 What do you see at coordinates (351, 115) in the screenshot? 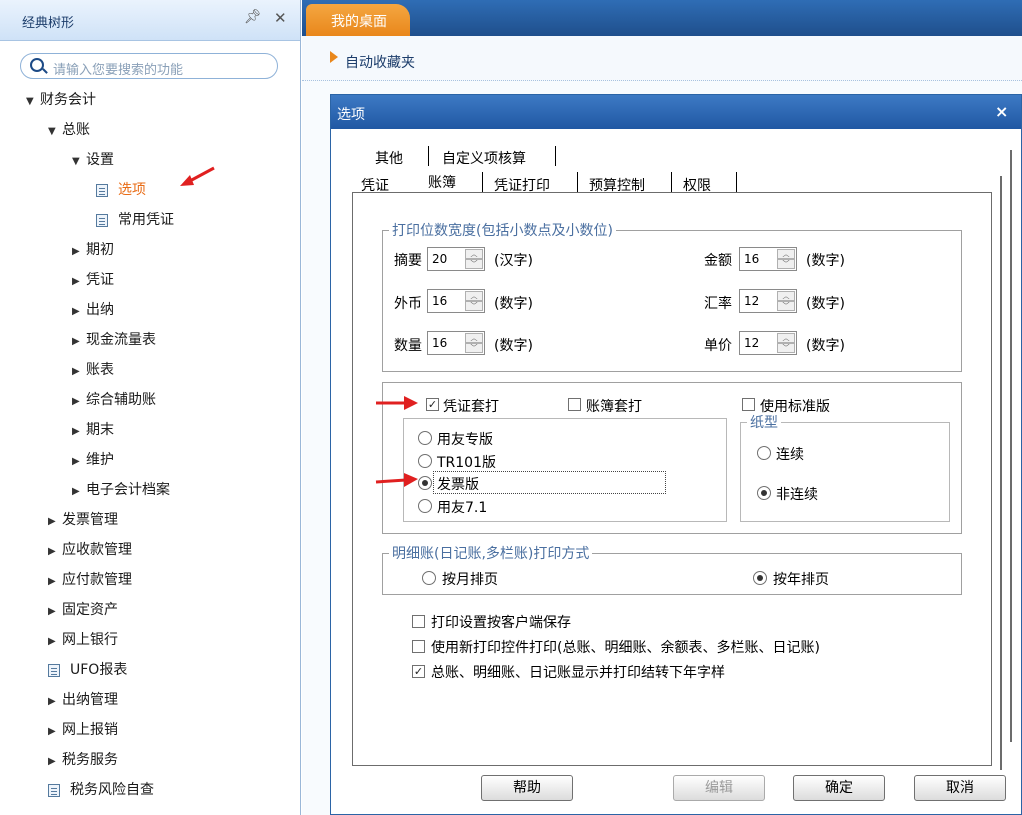
I see `dialog-title: 选项` at bounding box center [351, 115].